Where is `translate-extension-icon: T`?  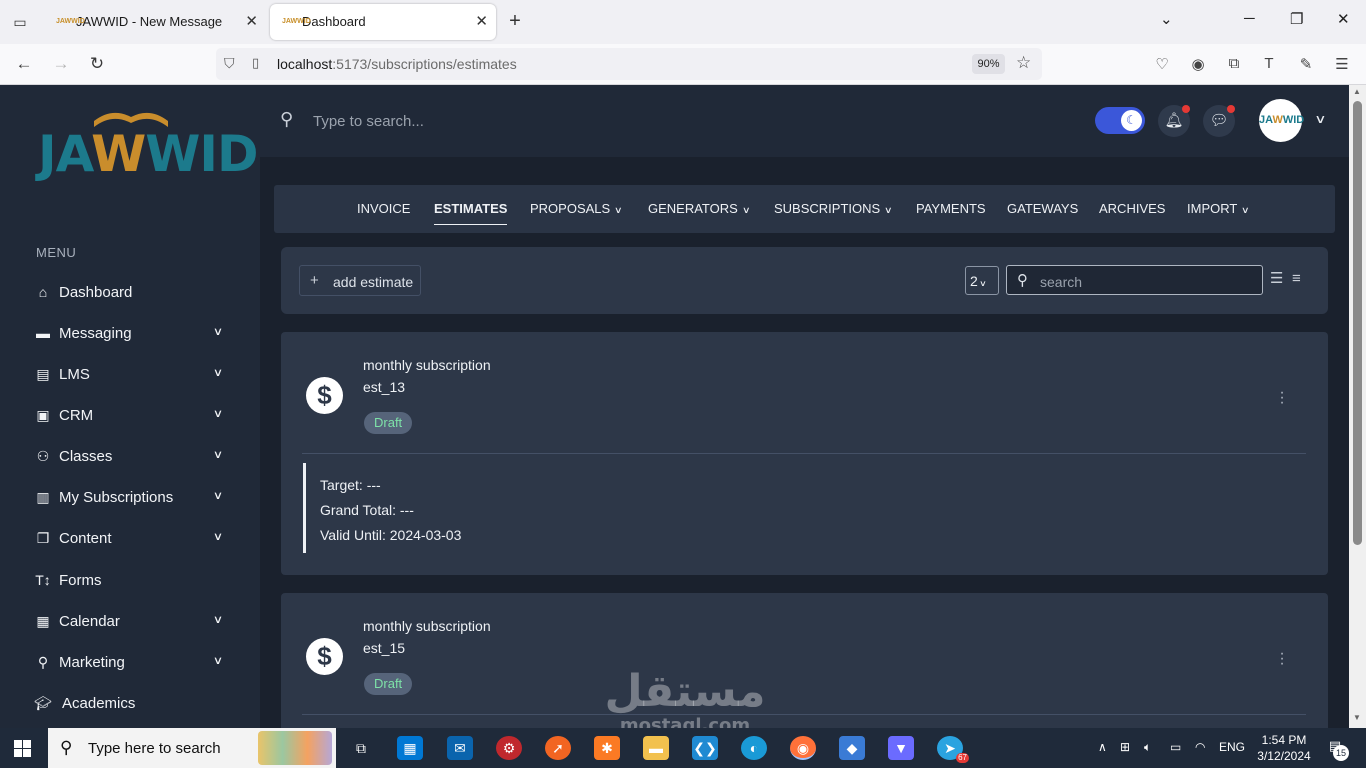 translate-extension-icon: T is located at coordinates (1269, 63).